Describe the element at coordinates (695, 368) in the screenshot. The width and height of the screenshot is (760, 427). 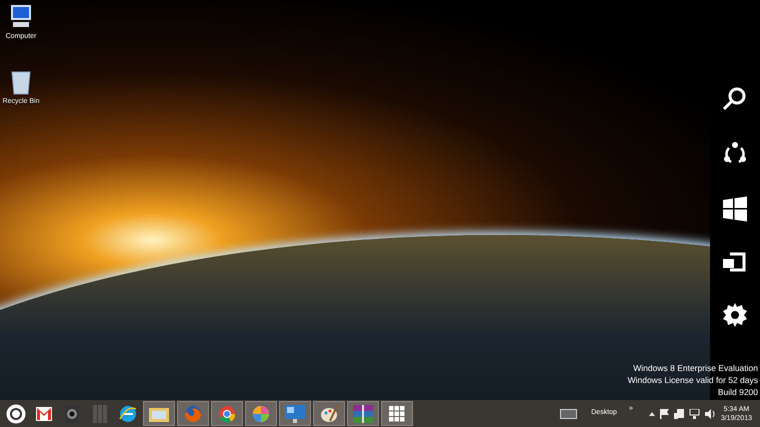
I see `evaluation-notice: Windows 8 Enterprise Evaluation` at that location.